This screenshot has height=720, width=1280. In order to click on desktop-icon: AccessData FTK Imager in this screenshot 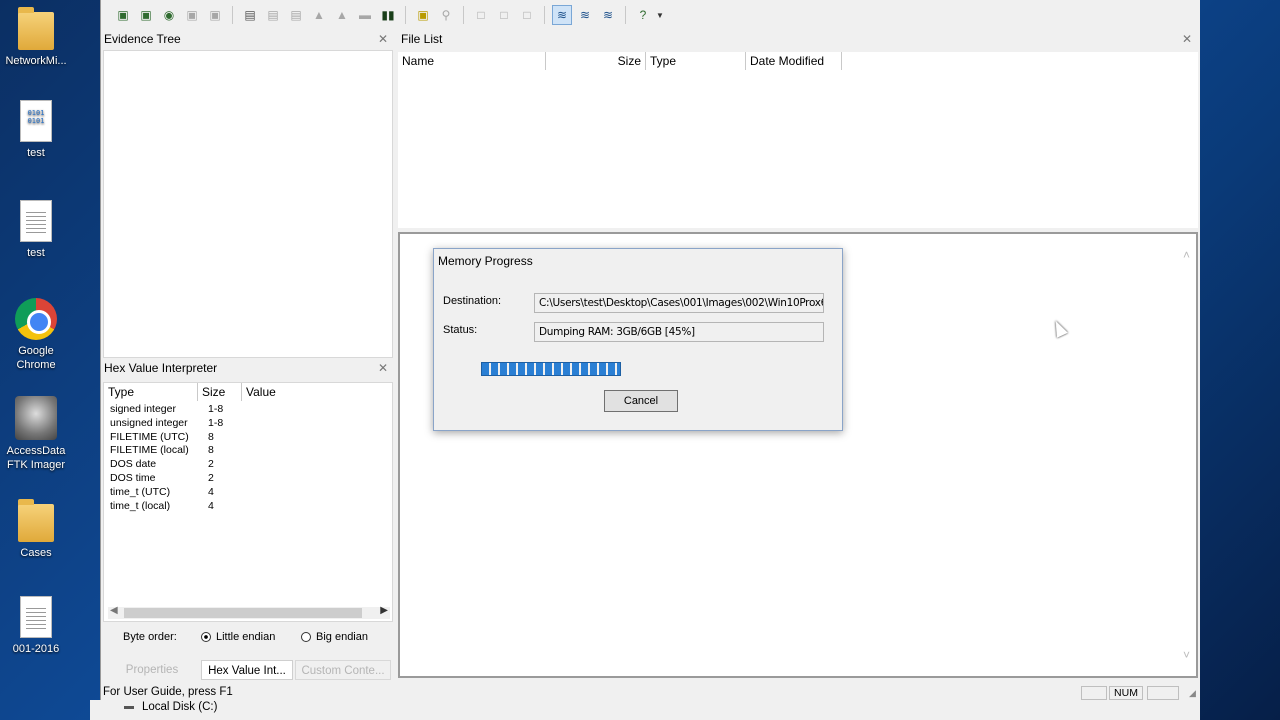, I will do `click(36, 434)`.